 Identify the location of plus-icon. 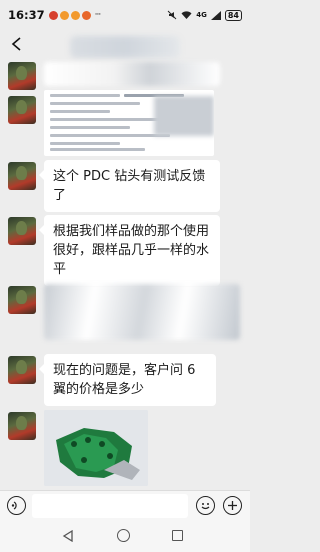
(232, 505).